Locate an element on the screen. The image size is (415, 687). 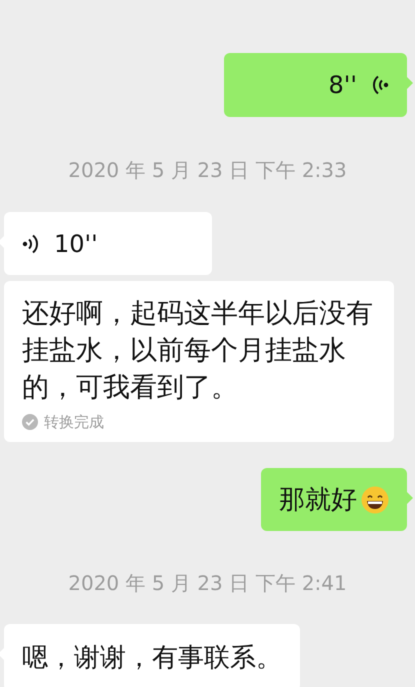
grinning-face-icon is located at coordinates (375, 500).